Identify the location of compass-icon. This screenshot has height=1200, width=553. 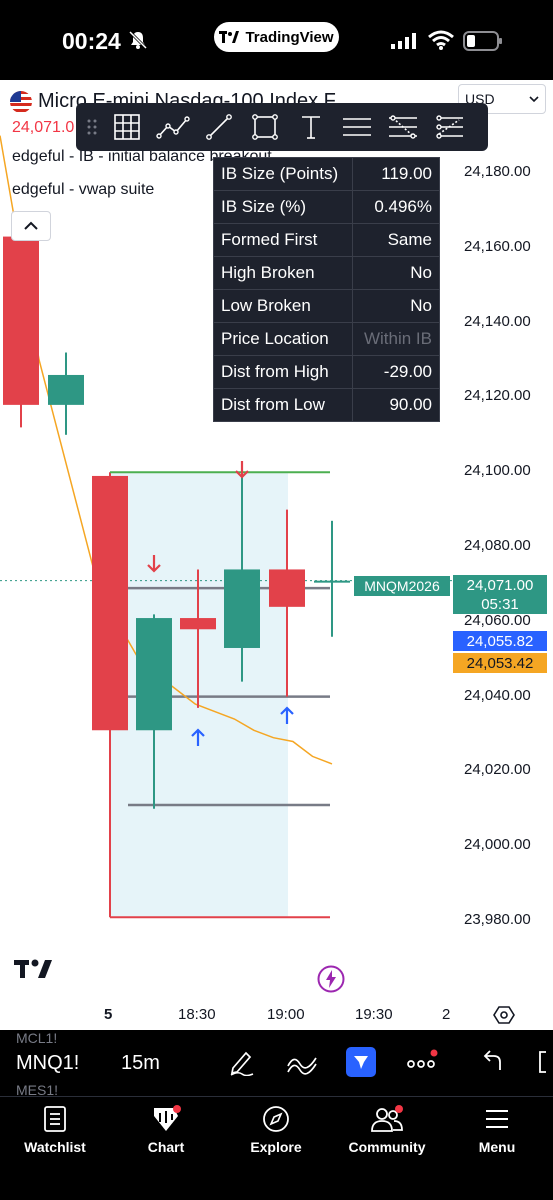
(276, 1119).